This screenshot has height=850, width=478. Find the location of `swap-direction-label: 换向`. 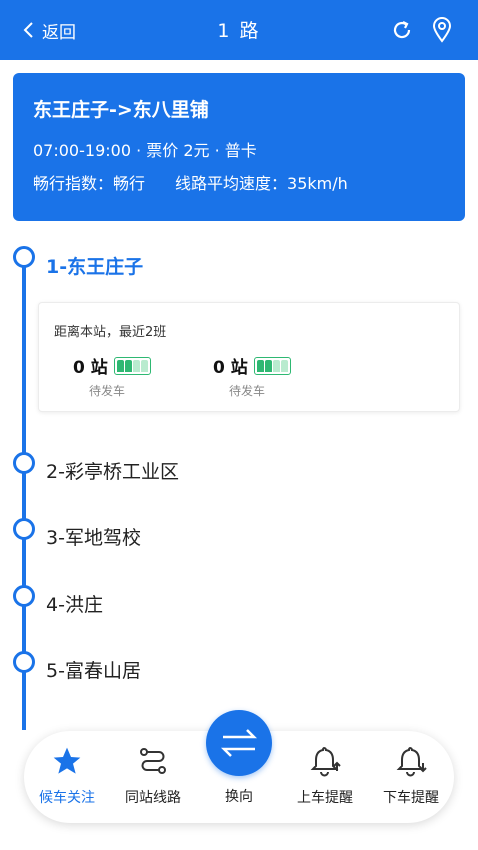

swap-direction-label: 换向 is located at coordinates (239, 797).